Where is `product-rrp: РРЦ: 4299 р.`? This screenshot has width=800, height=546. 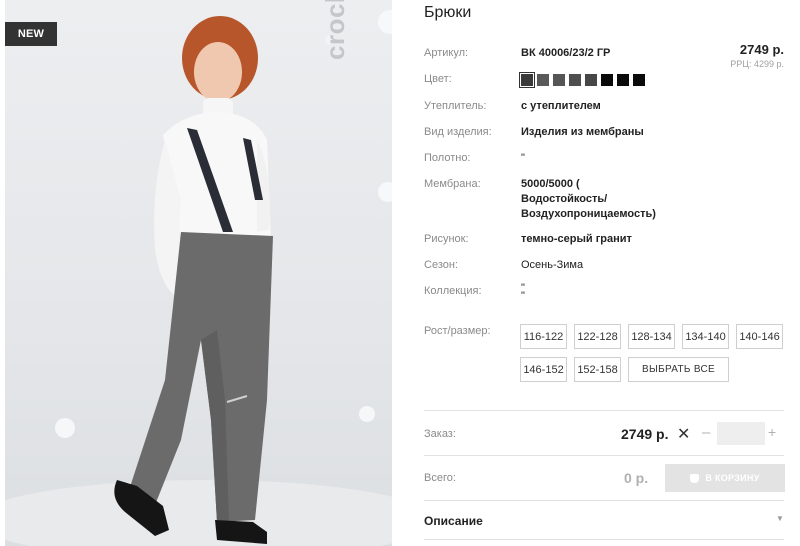
product-rrp: РРЦ: 4299 р. is located at coordinates (757, 64).